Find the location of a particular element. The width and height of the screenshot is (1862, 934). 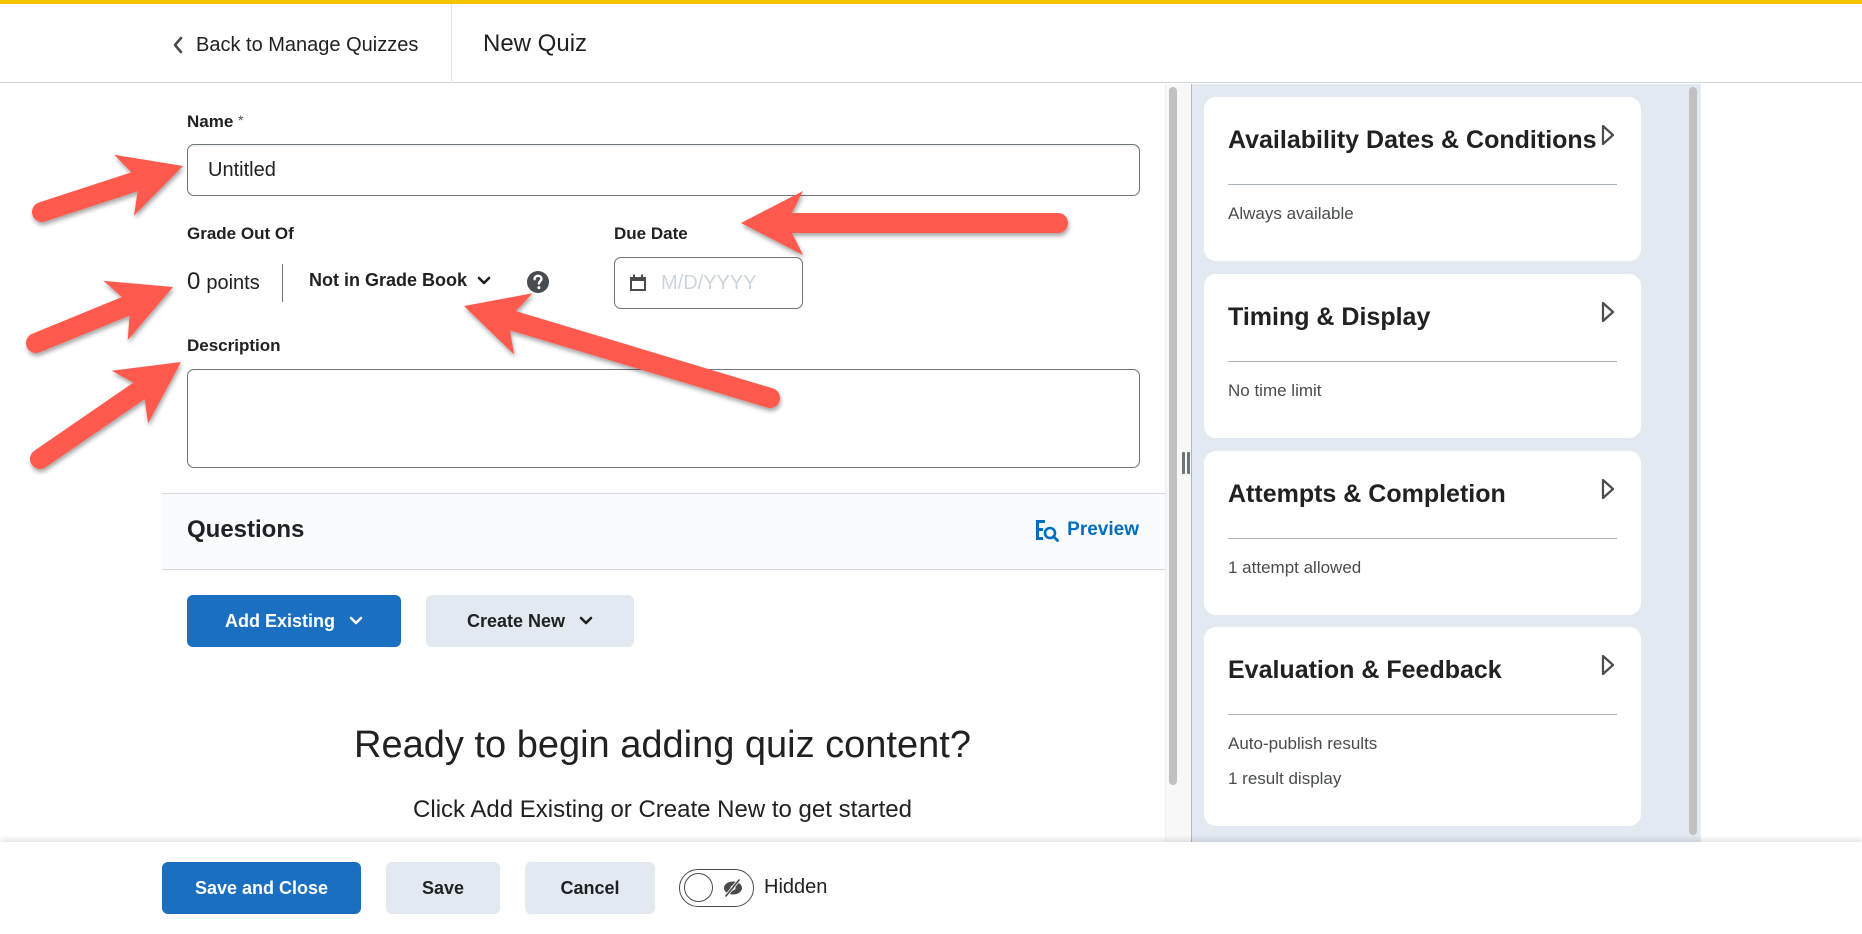

create-new-label: Create New is located at coordinates (516, 620).